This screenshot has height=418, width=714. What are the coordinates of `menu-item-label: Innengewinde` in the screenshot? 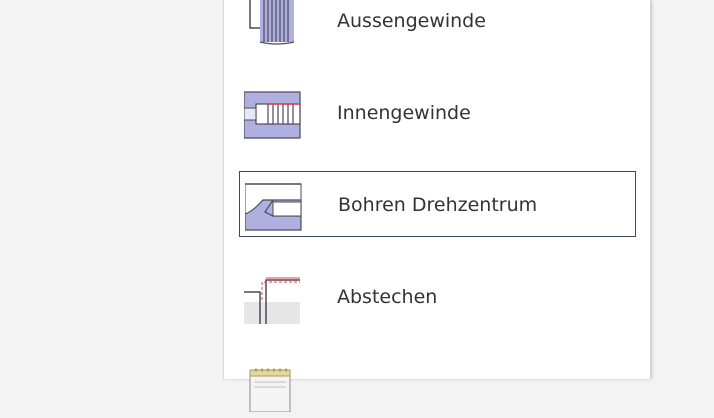 It's located at (404, 113).